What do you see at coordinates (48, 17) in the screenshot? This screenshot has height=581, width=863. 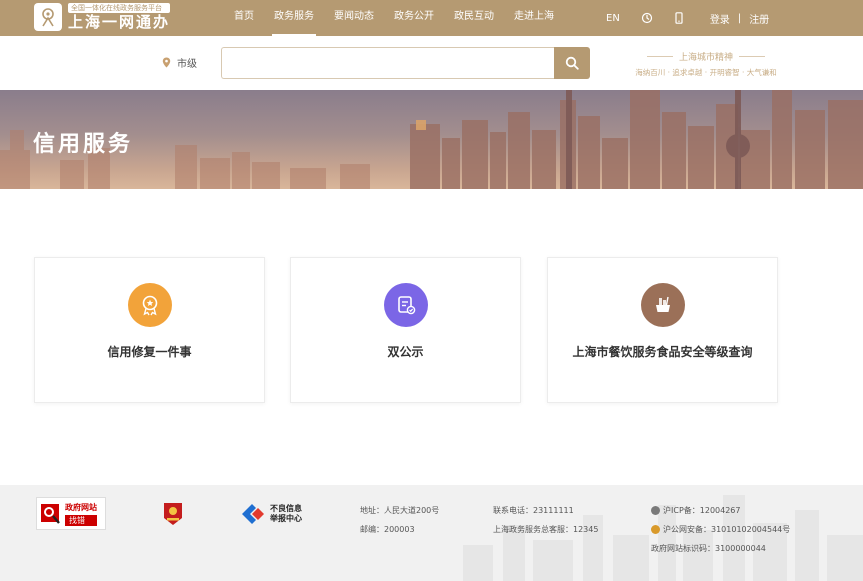 I see `logo-emblem-icon` at bounding box center [48, 17].